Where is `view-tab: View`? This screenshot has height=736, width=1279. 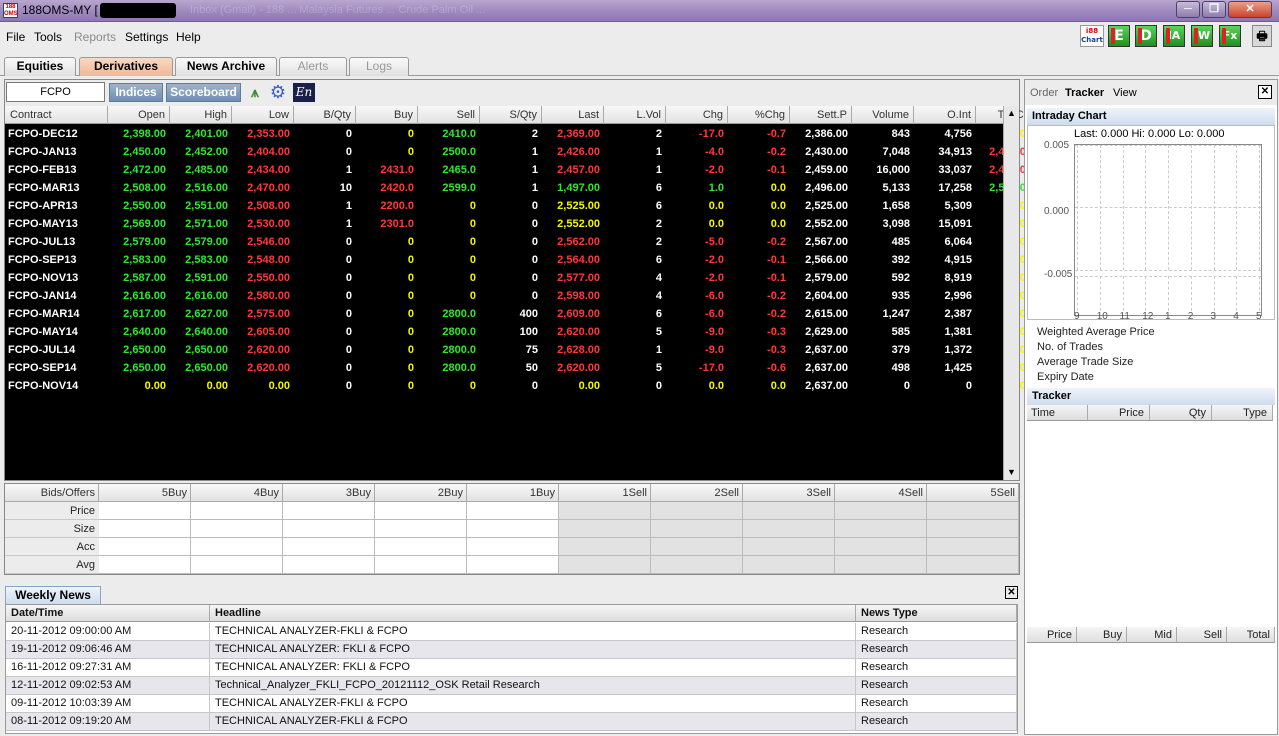 view-tab: View is located at coordinates (1125, 93).